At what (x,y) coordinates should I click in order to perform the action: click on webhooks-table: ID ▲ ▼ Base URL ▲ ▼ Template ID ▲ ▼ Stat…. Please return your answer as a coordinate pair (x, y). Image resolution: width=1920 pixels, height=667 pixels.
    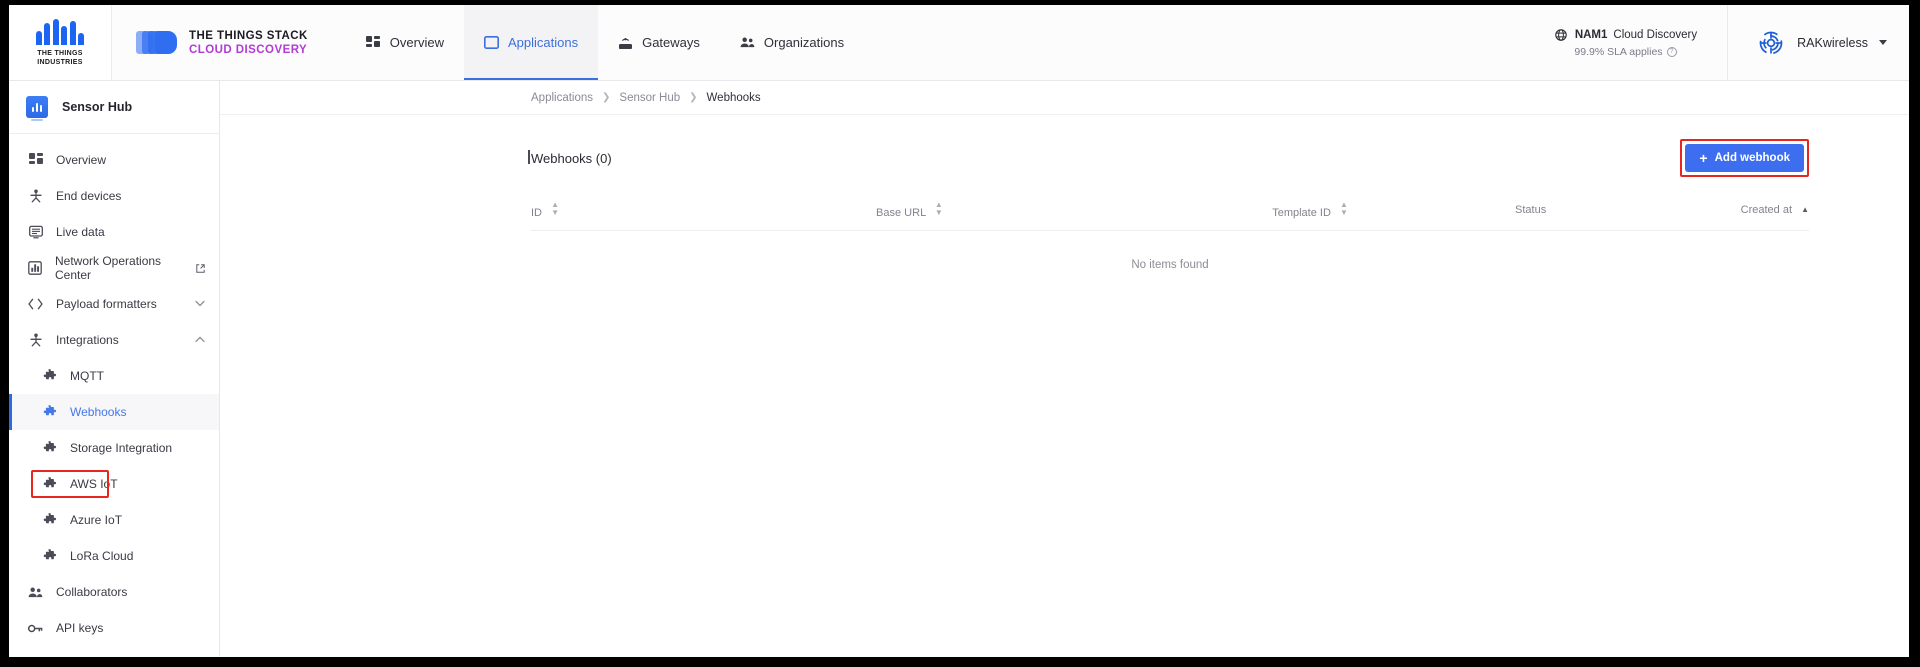
    Looking at the image, I should click on (1170, 232).